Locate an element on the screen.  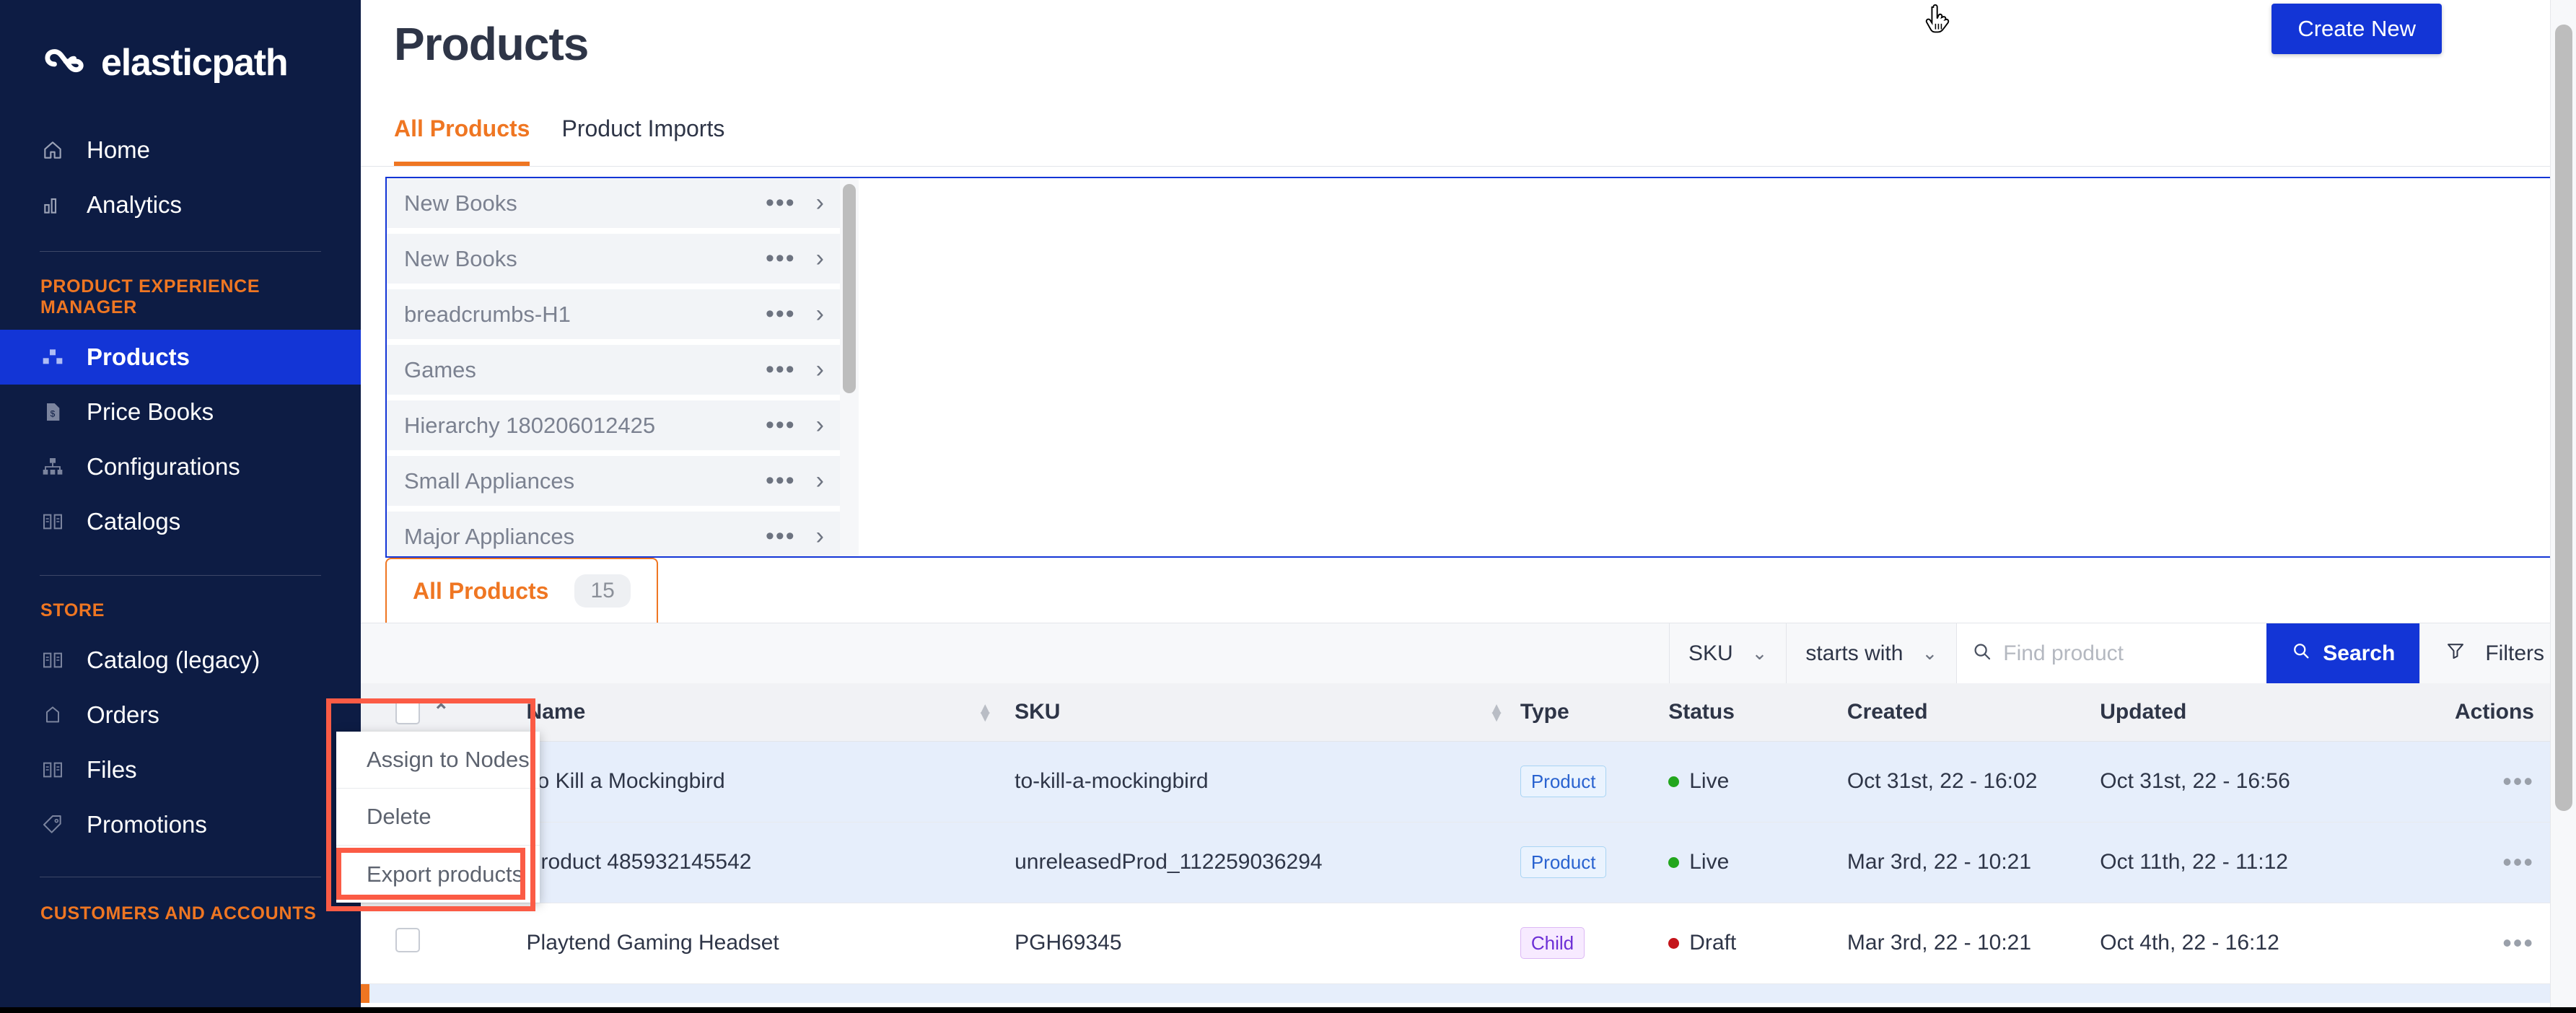
th-sku: SKU is located at coordinates (1228, 712).